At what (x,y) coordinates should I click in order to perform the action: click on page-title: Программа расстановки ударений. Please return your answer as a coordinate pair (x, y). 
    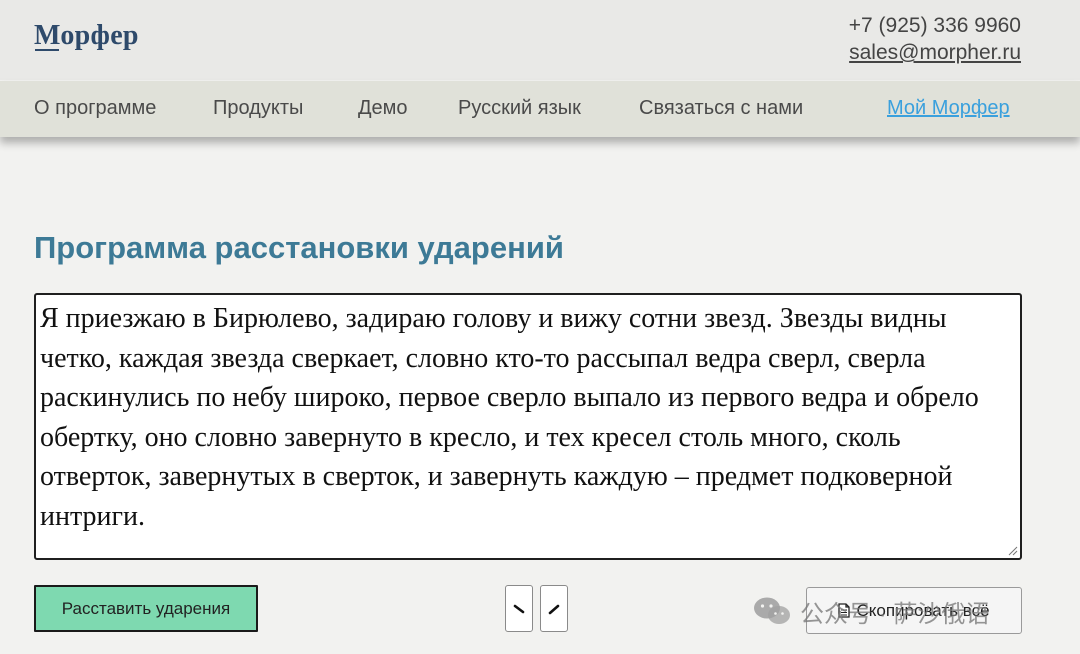
    Looking at the image, I should click on (299, 247).